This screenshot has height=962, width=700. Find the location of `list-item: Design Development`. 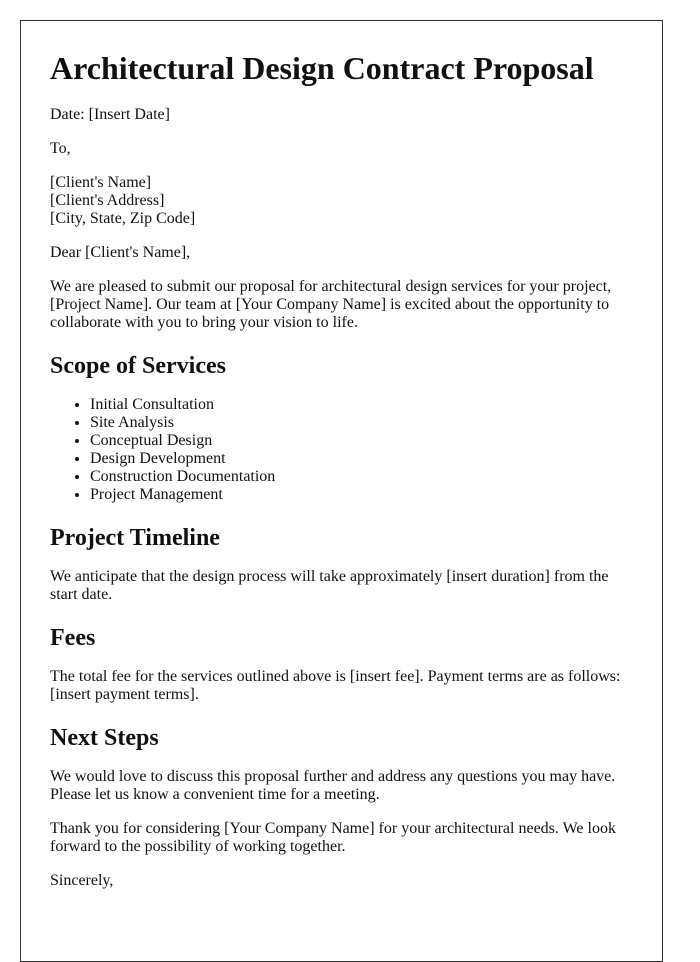

list-item: Design Development is located at coordinates (361, 459).